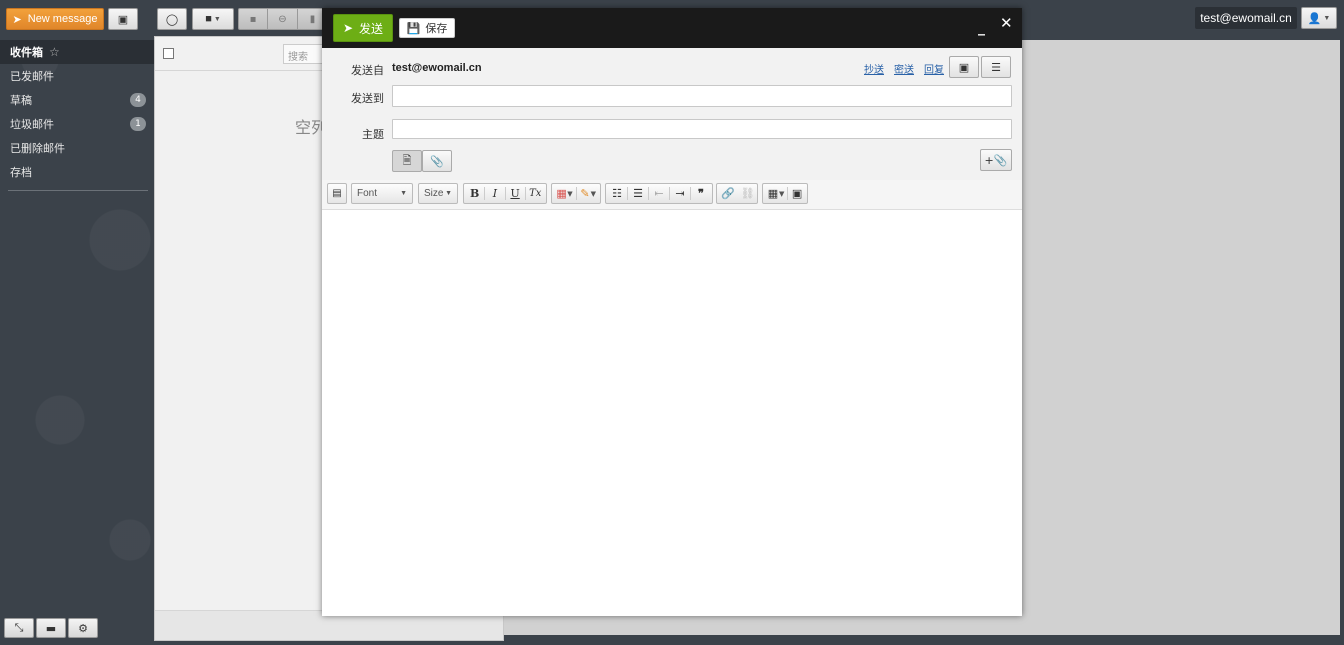  I want to click on sidebar-bottom-toolbar: ⤡ ▬ ⚙, so click(51, 628).